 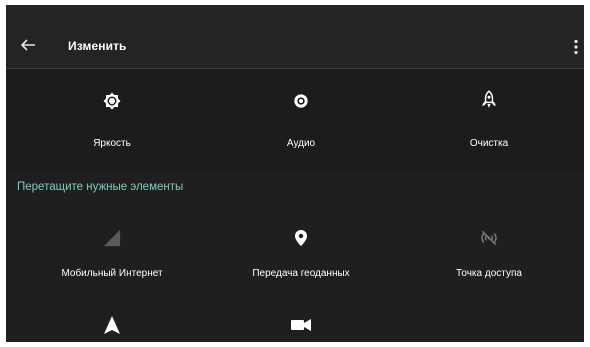 I want to click on tile-brightness: Яркость, so click(x=112, y=120).